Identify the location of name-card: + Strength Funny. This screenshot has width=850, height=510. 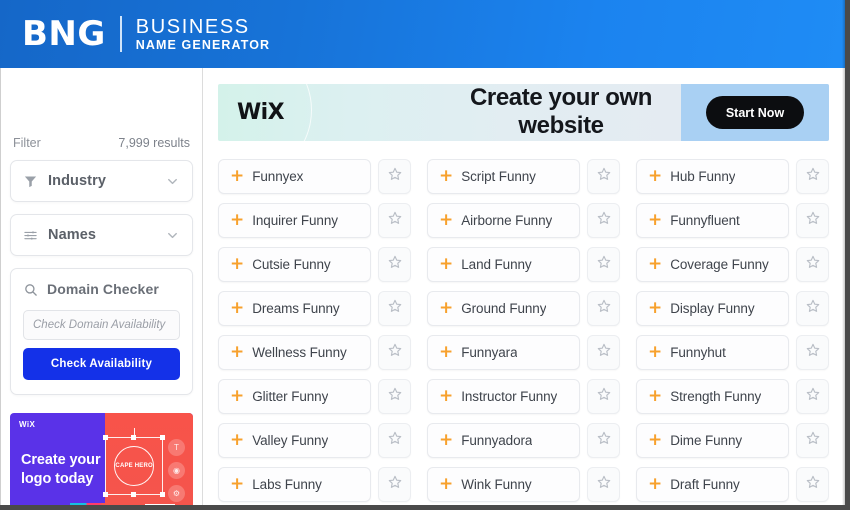
(712, 396).